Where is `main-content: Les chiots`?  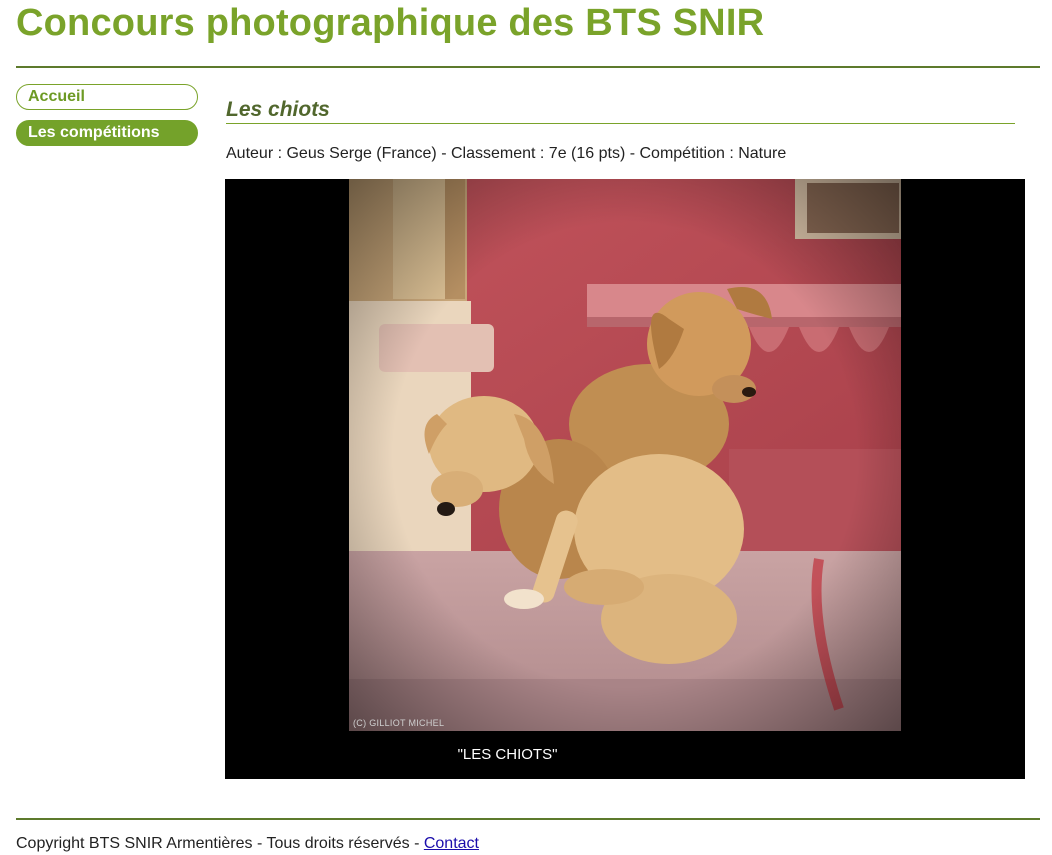 main-content: Les chiots is located at coordinates (621, 111).